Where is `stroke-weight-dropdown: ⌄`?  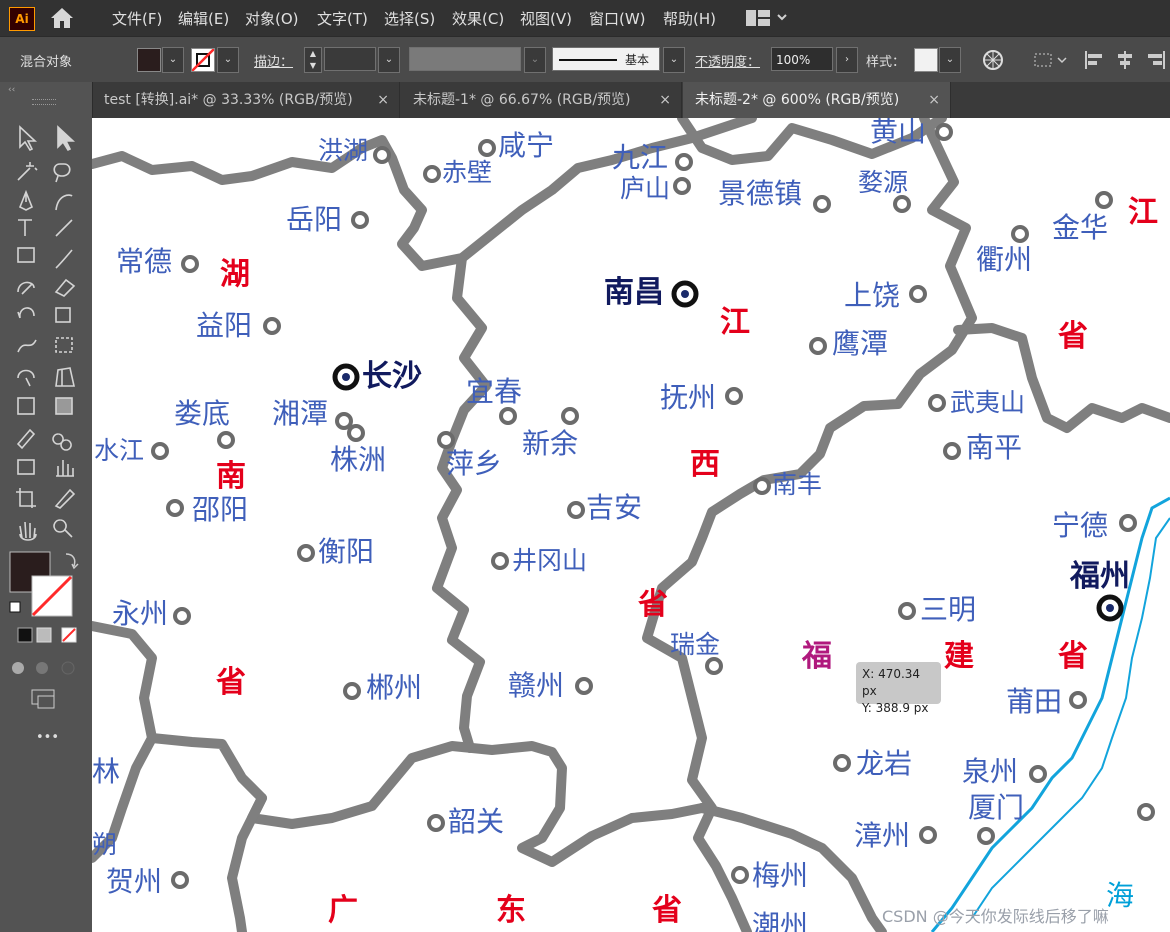 stroke-weight-dropdown: ⌄ is located at coordinates (389, 60).